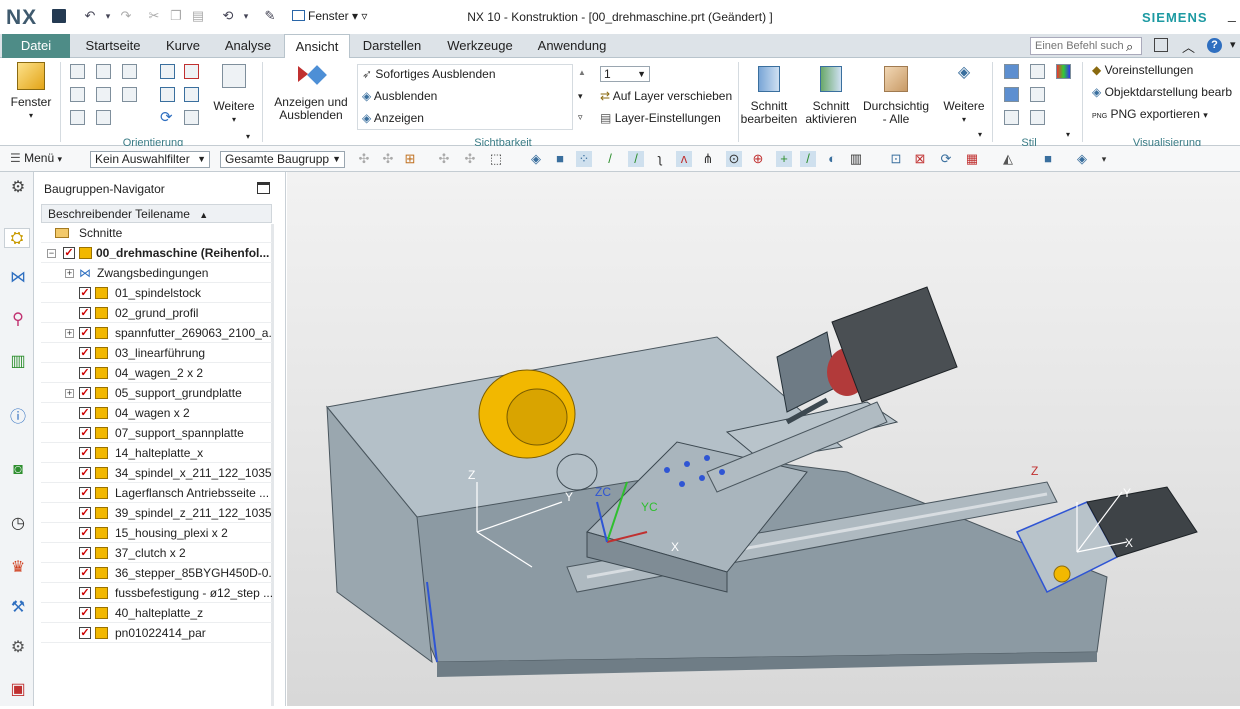 Image resolution: width=1240 pixels, height=709 pixels. Describe the element at coordinates (1162, 92) in the screenshot. I see `objektdarstellung-button: ◈ Objektdarstellung bearb` at that location.